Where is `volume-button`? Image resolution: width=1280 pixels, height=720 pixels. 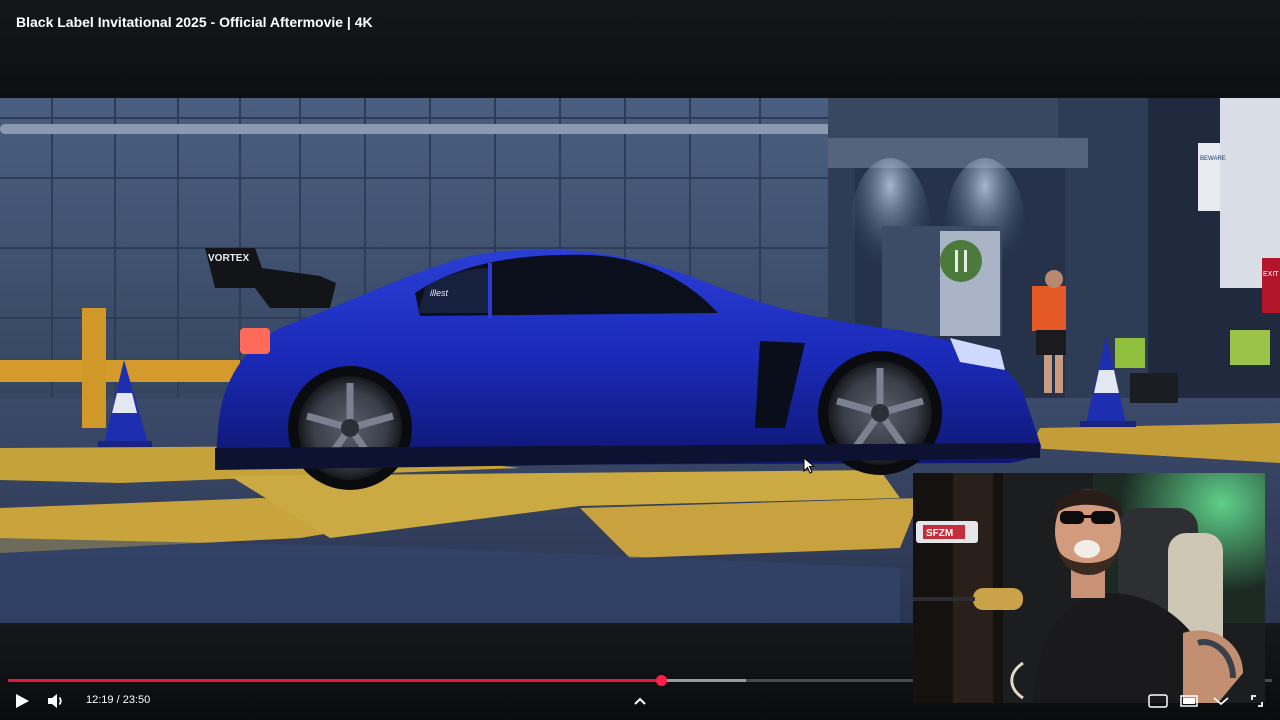
volume-button is located at coordinates (56, 701).